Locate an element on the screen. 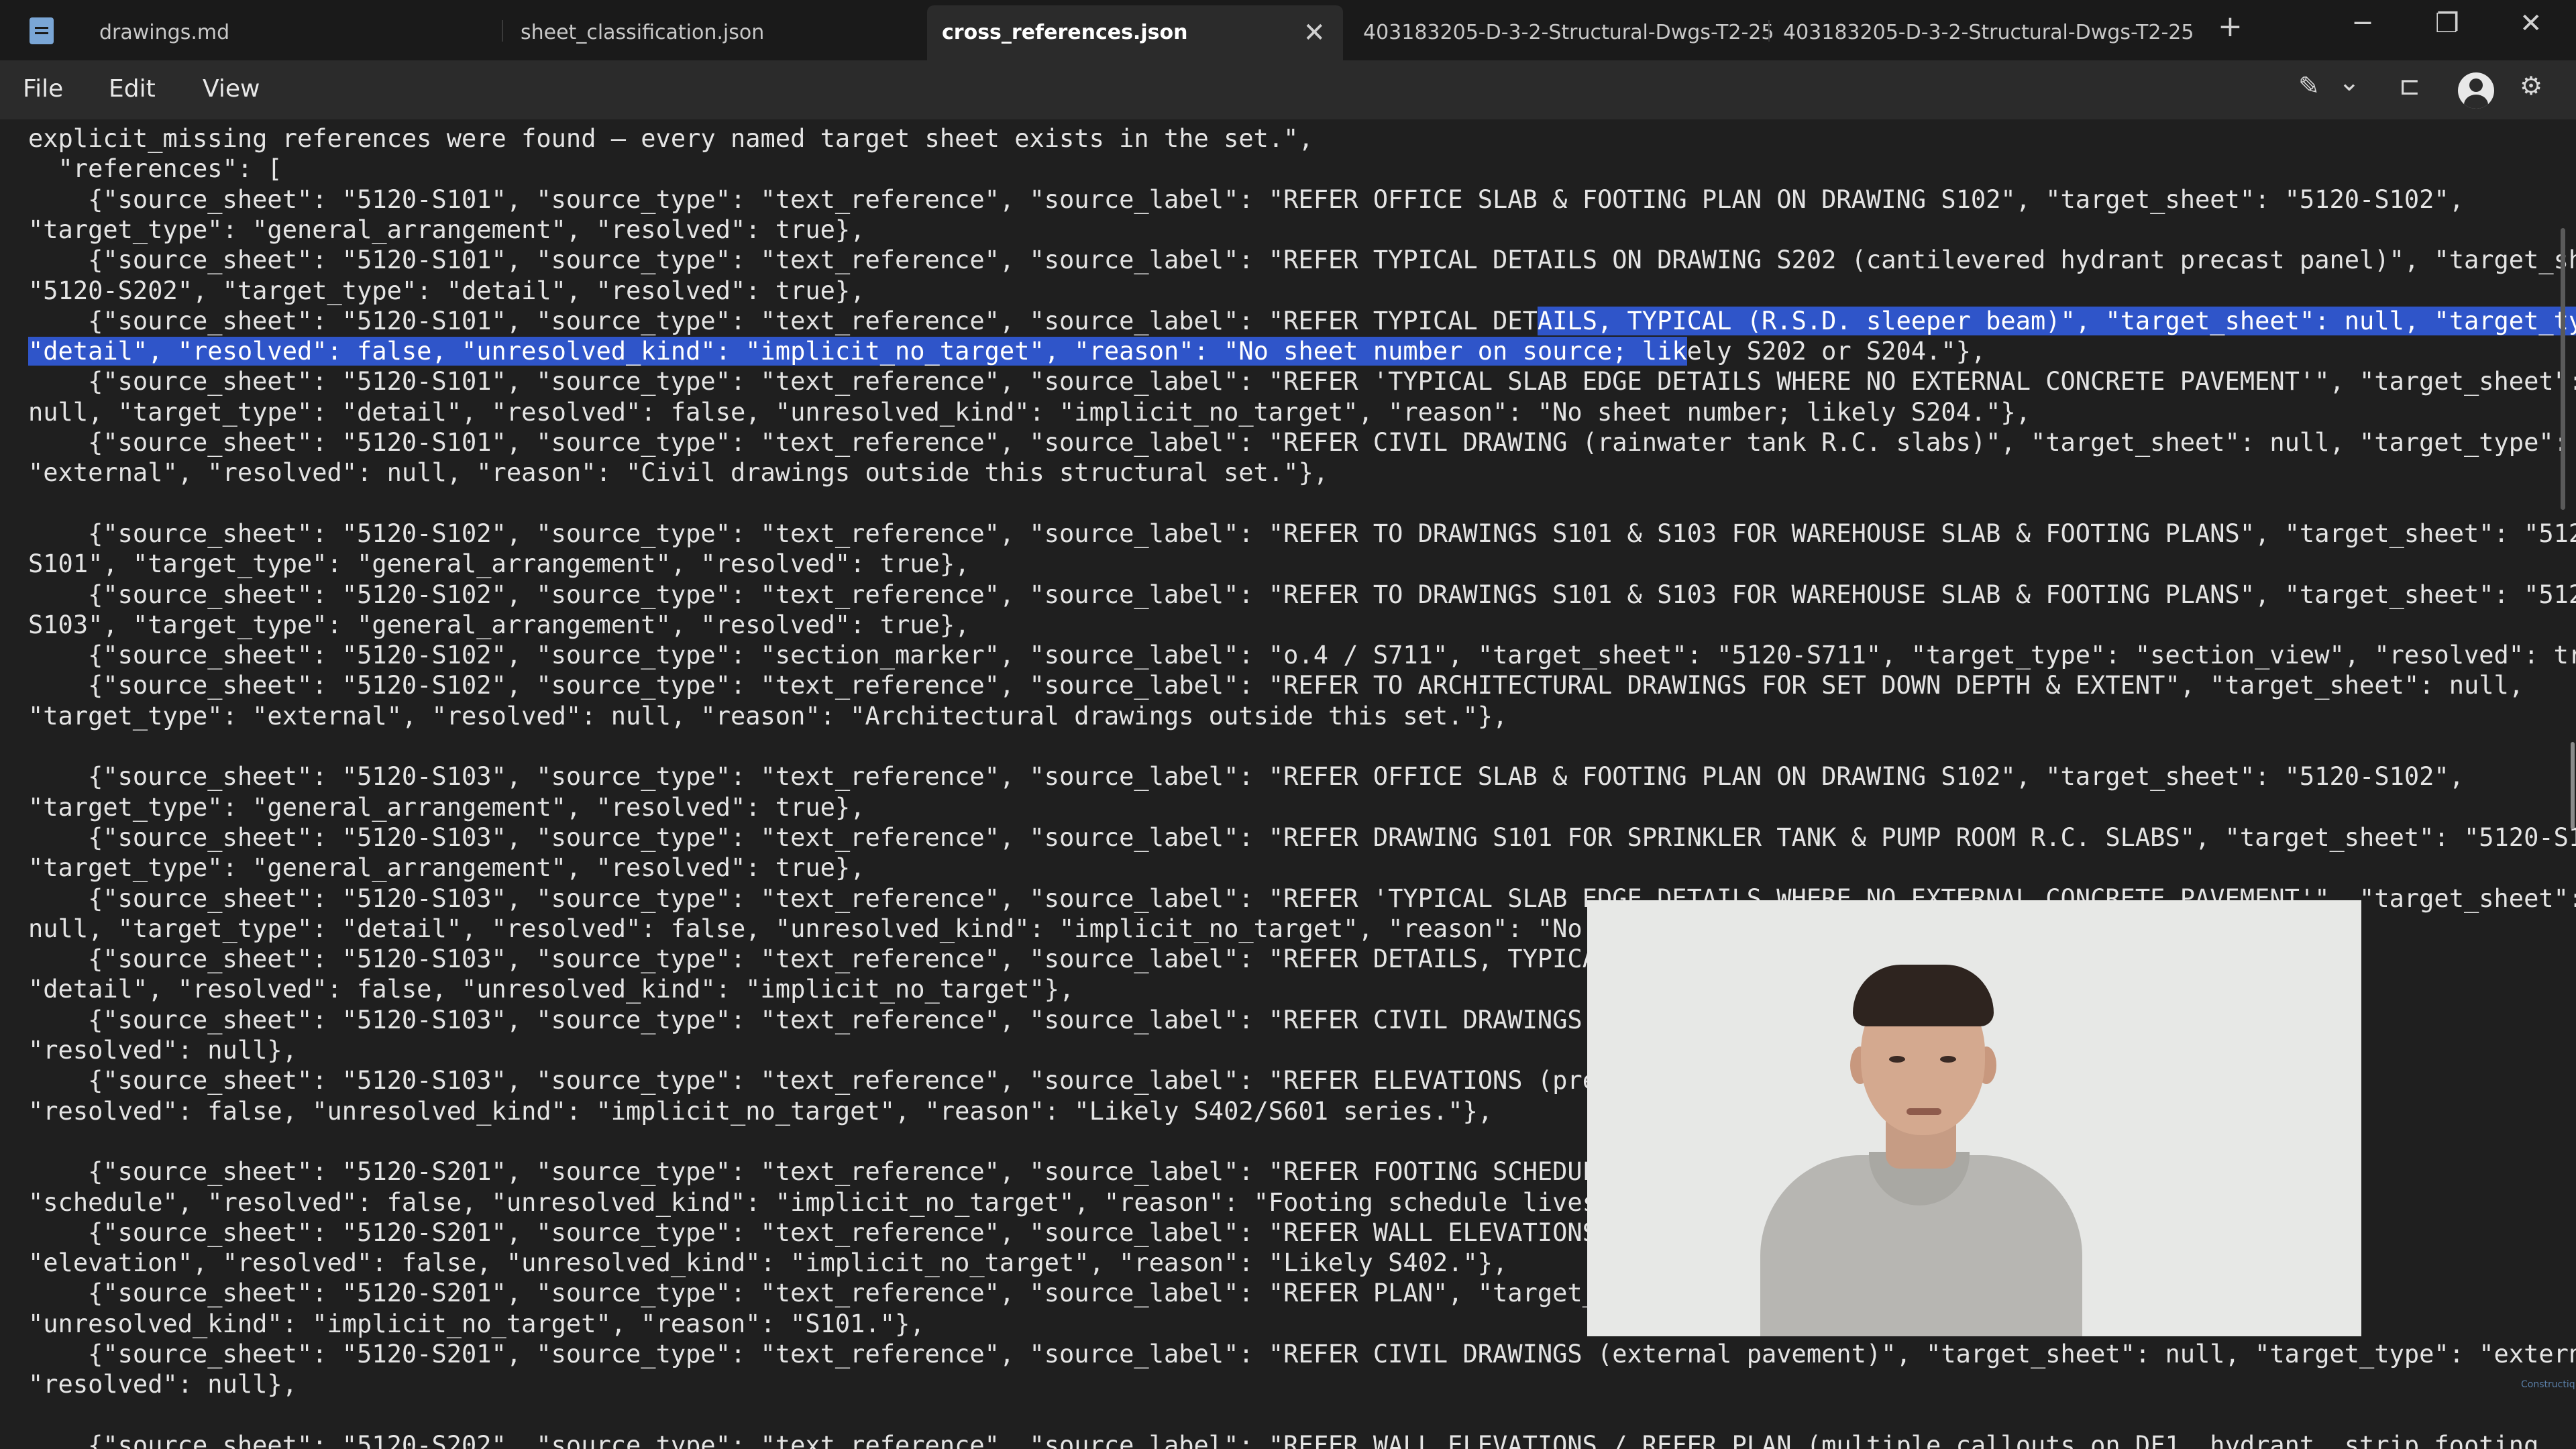  menu-view: View is located at coordinates (231, 89).